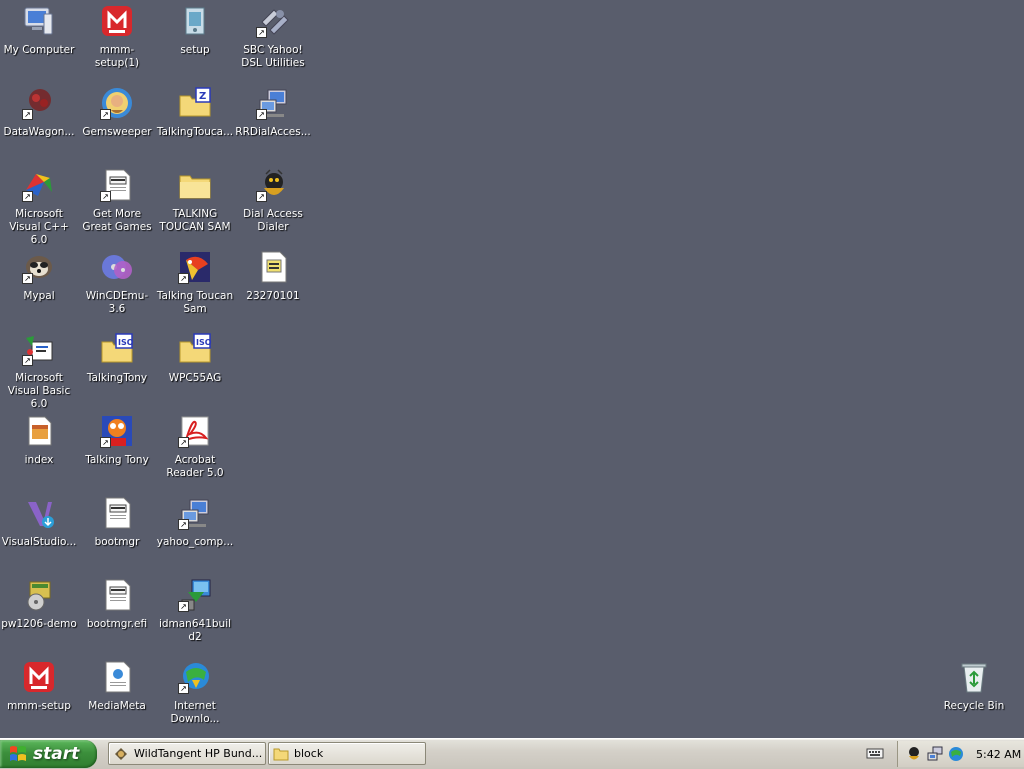  What do you see at coordinates (195, 466) in the screenshot?
I see `icon-label: Acrobat Reader 5.0` at bounding box center [195, 466].